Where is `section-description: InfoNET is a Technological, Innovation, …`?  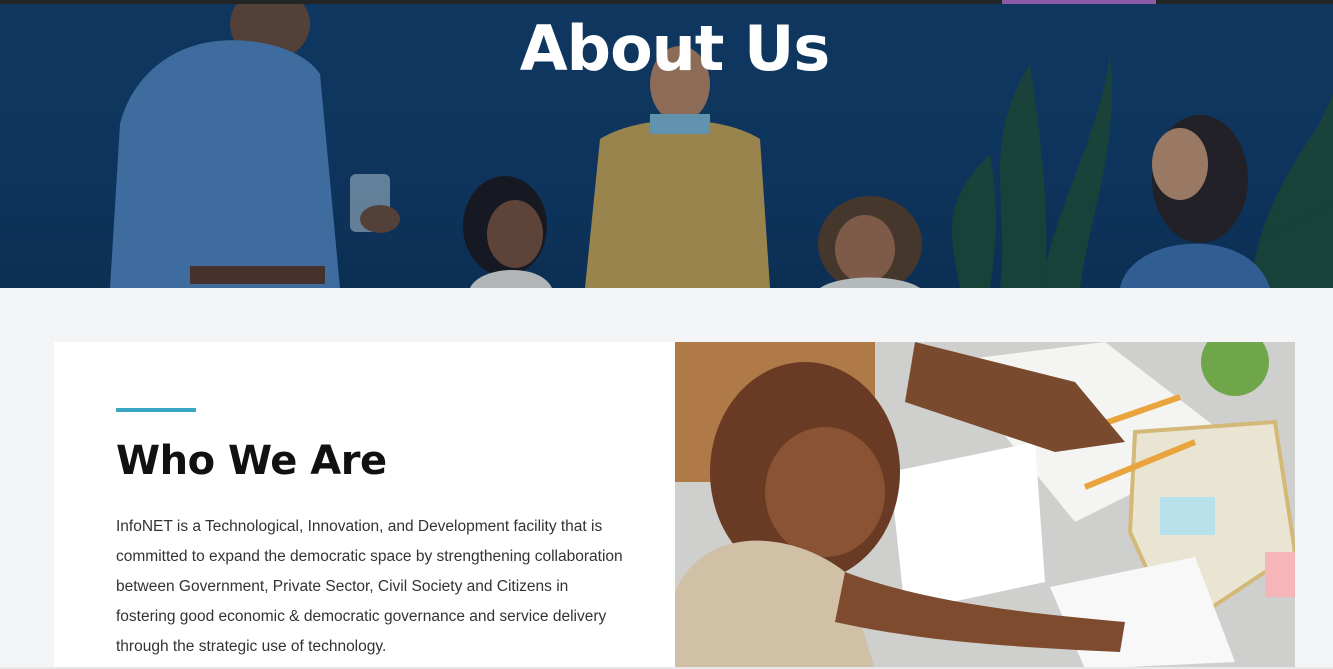 section-description: InfoNET is a Technological, Innovation, … is located at coordinates (369, 586).